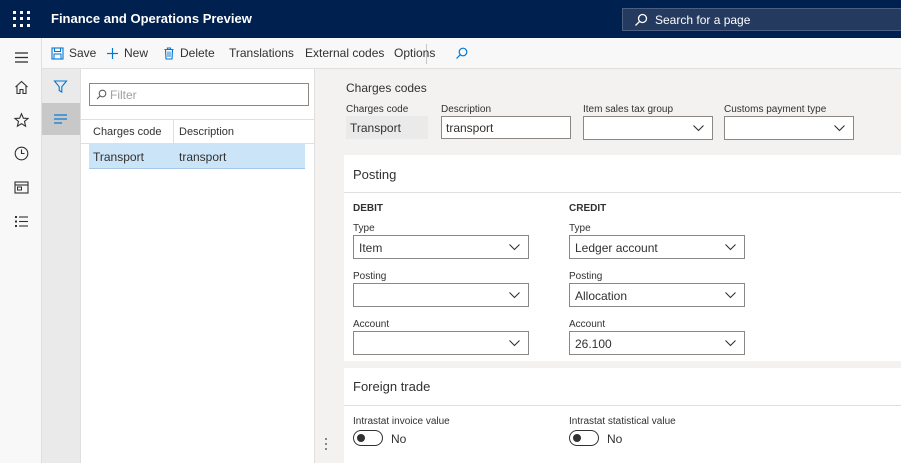 This screenshot has width=901, height=463. Describe the element at coordinates (371, 248) in the screenshot. I see `debit-type-value: Item` at that location.